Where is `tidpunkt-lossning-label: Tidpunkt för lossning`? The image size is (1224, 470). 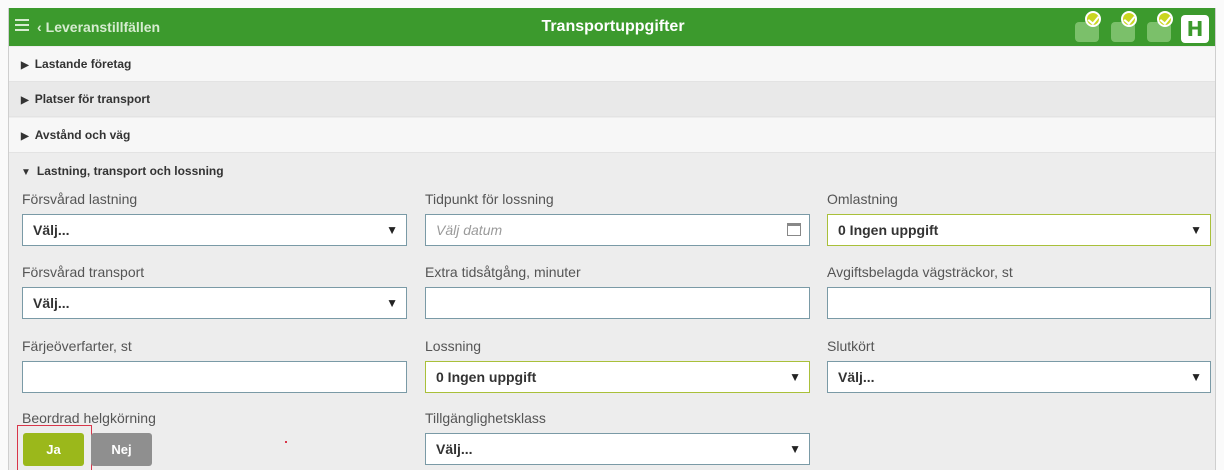 tidpunkt-lossning-label: Tidpunkt för lossning is located at coordinates (489, 199).